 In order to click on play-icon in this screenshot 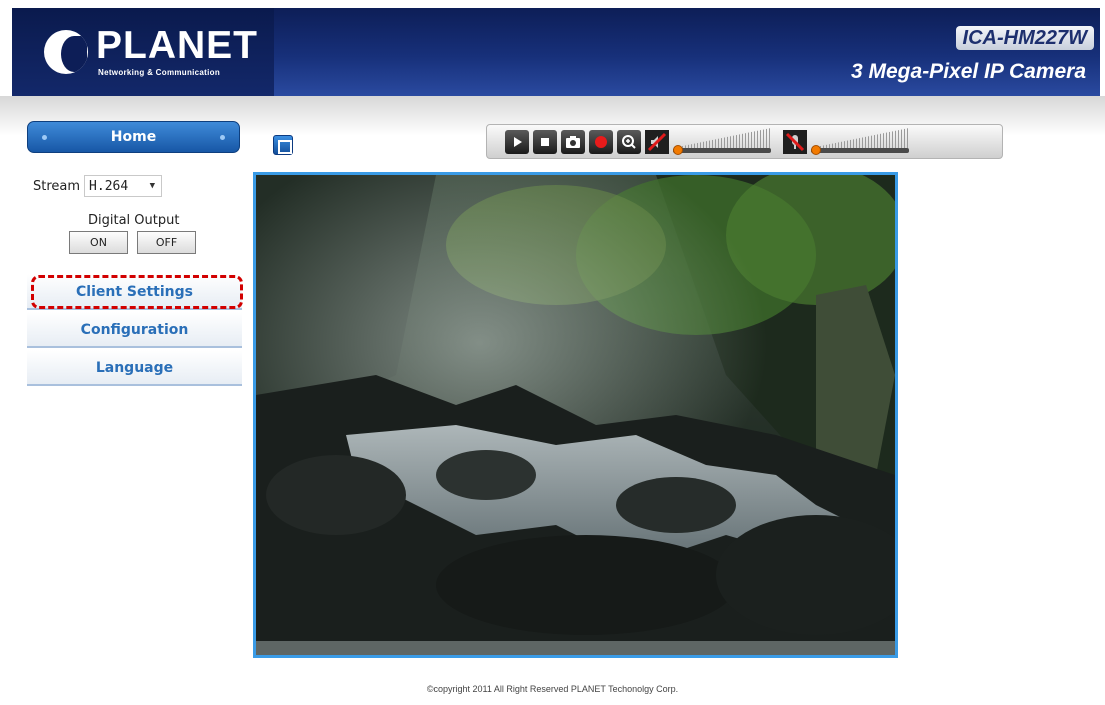, I will do `click(517, 142)`.